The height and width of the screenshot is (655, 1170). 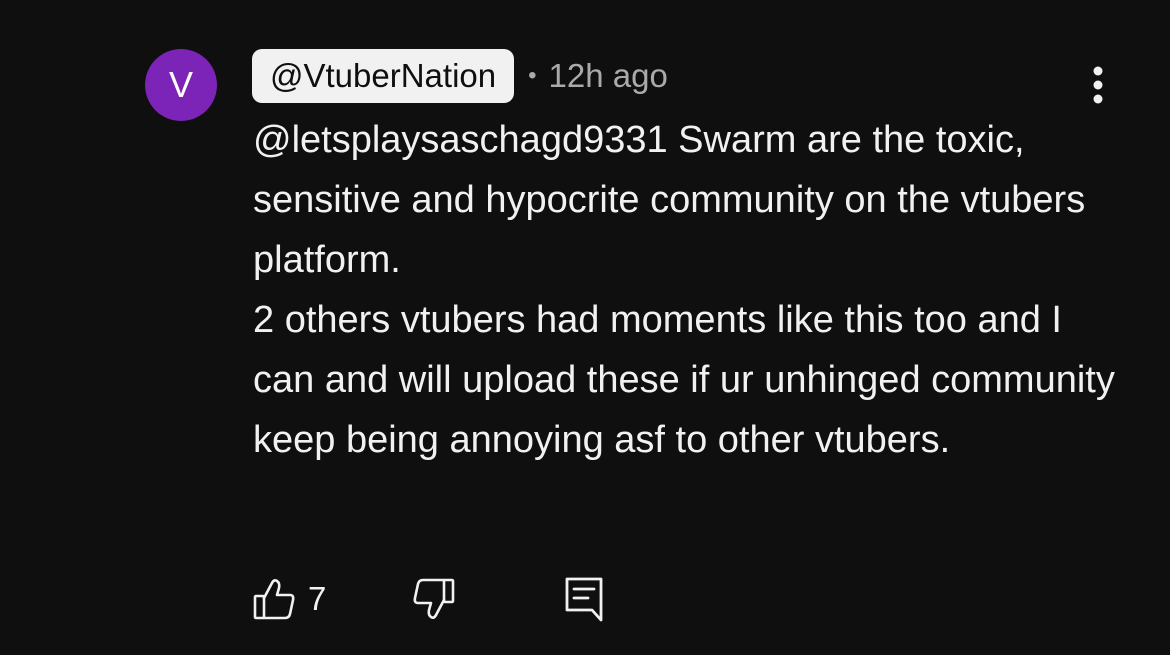 I want to click on thumbs-up-icon, so click(x=274, y=599).